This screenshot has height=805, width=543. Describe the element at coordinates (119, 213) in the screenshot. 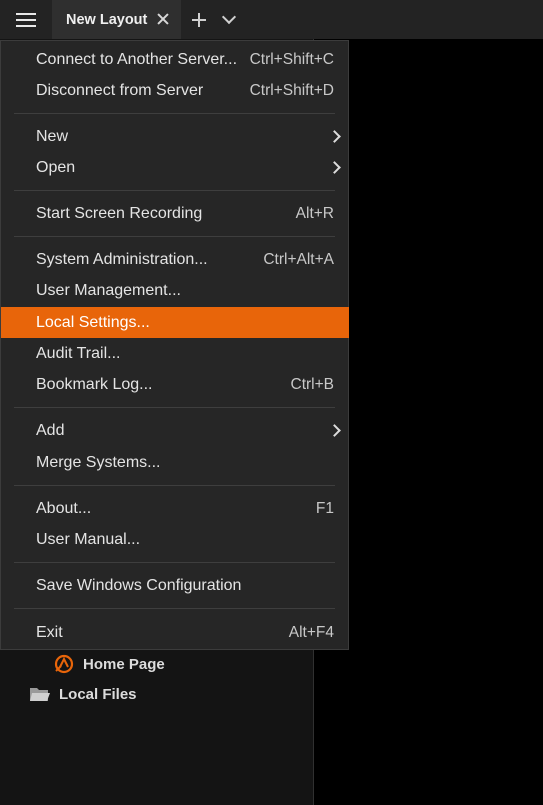

I see `menu-item-label: Start Screen Recording` at that location.